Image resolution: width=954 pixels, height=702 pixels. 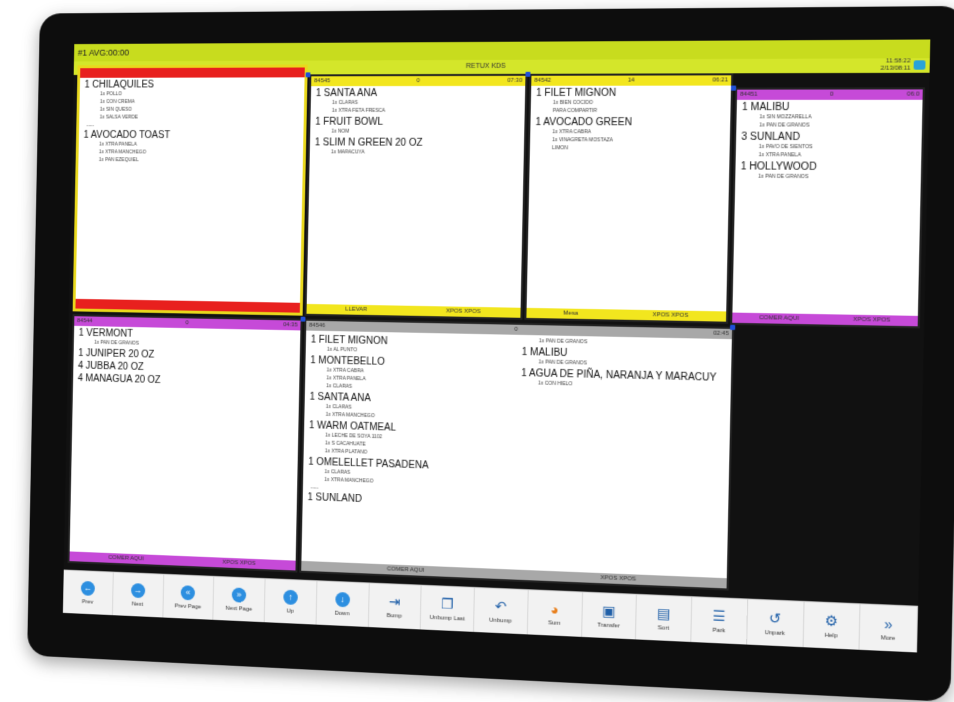 I want to click on ticket-header: 84542 14 06:21, so click(x=631, y=80).